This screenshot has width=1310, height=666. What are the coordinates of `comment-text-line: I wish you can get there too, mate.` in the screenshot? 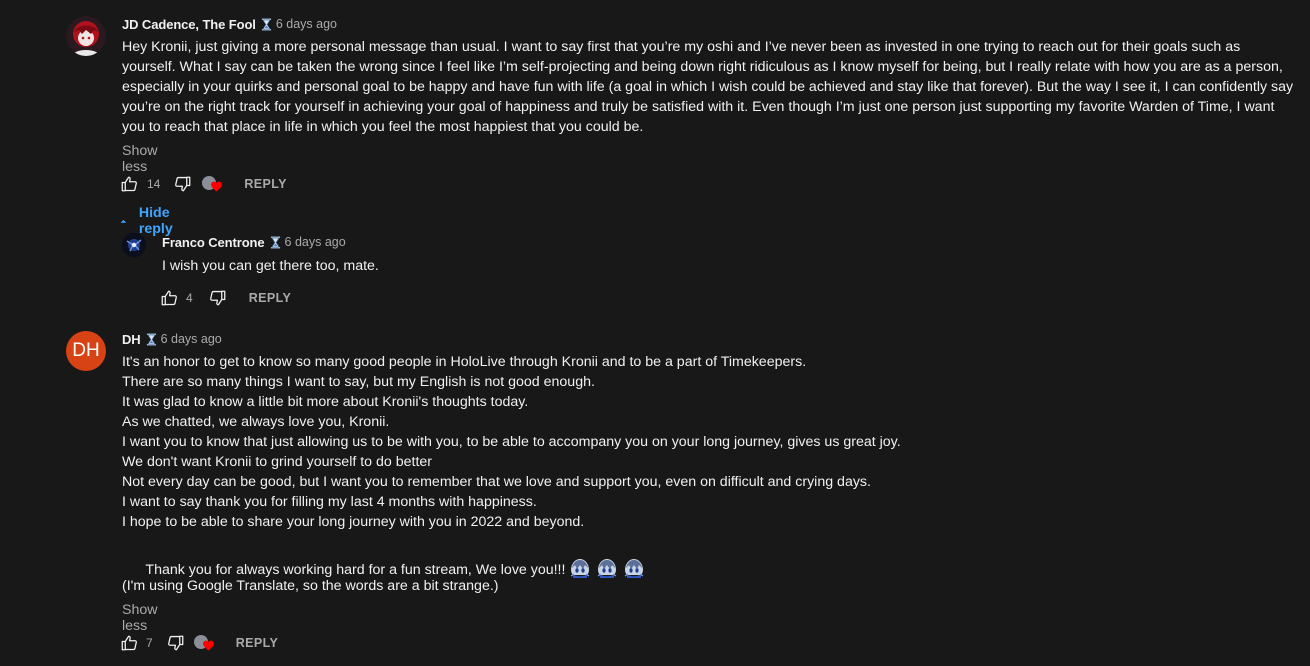 It's located at (270, 266).